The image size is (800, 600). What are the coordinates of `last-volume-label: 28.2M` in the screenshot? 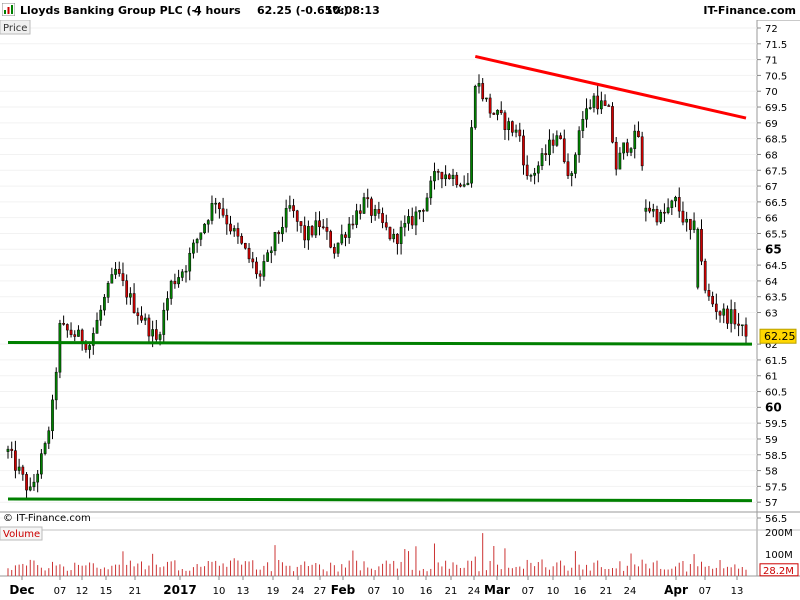 It's located at (778, 571).